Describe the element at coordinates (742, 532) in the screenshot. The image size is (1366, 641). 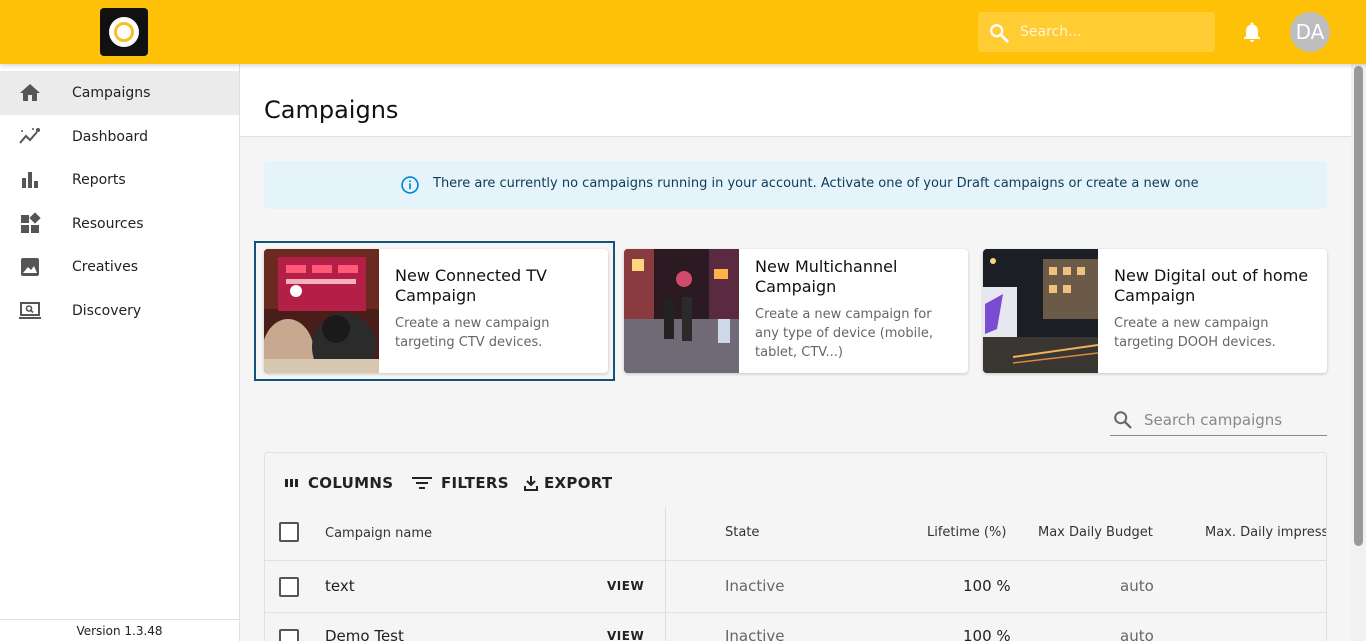
I see `col-header-state: State` at that location.